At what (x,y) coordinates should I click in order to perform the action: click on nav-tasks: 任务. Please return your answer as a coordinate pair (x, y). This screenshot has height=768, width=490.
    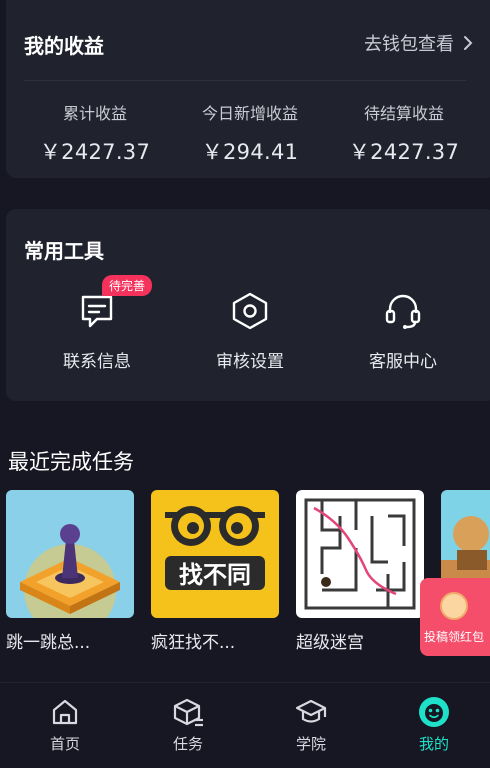
    Looking at the image, I should click on (188, 724).